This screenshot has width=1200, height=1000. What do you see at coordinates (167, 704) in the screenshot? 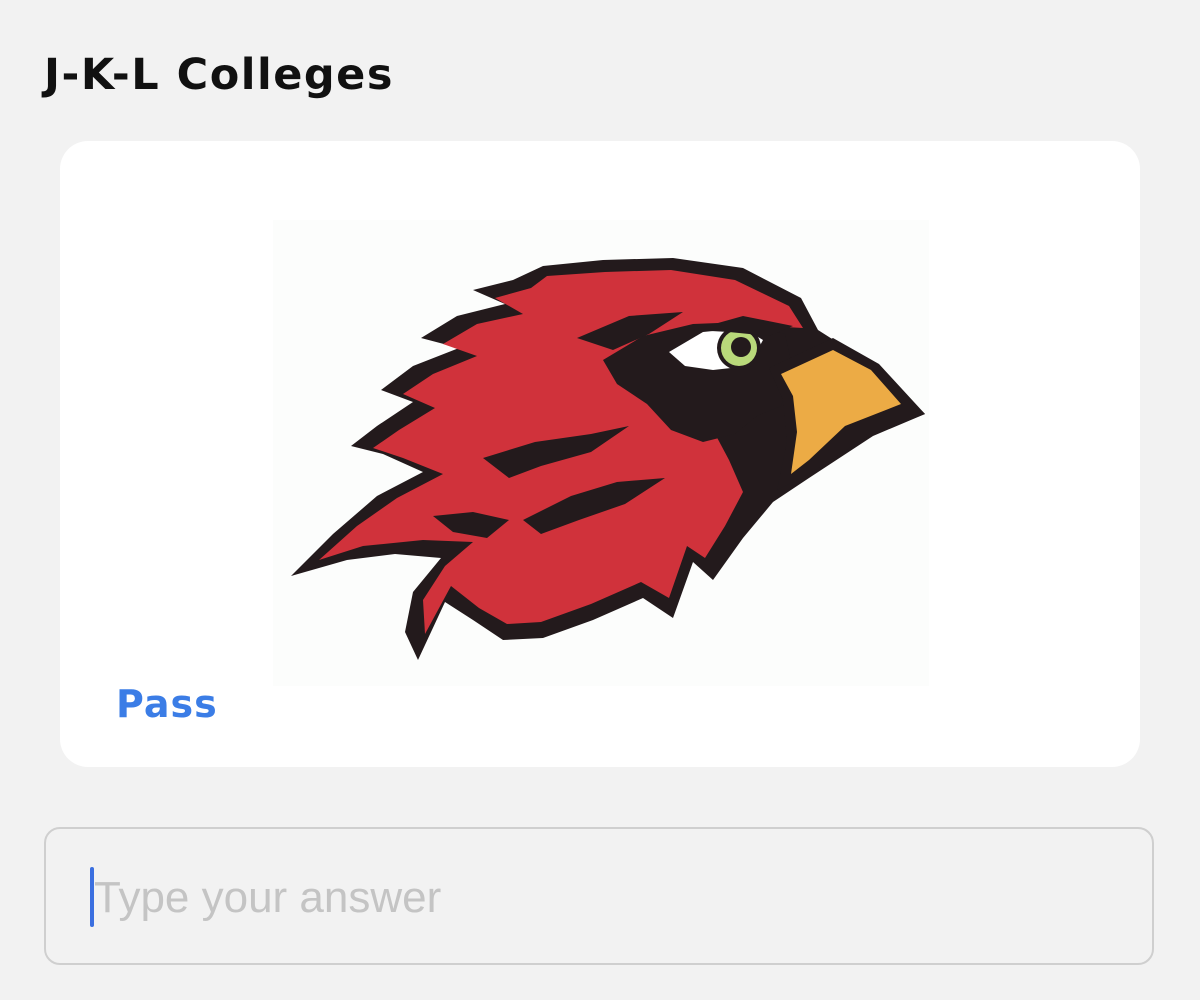
I see `pass-button: Pass` at bounding box center [167, 704].